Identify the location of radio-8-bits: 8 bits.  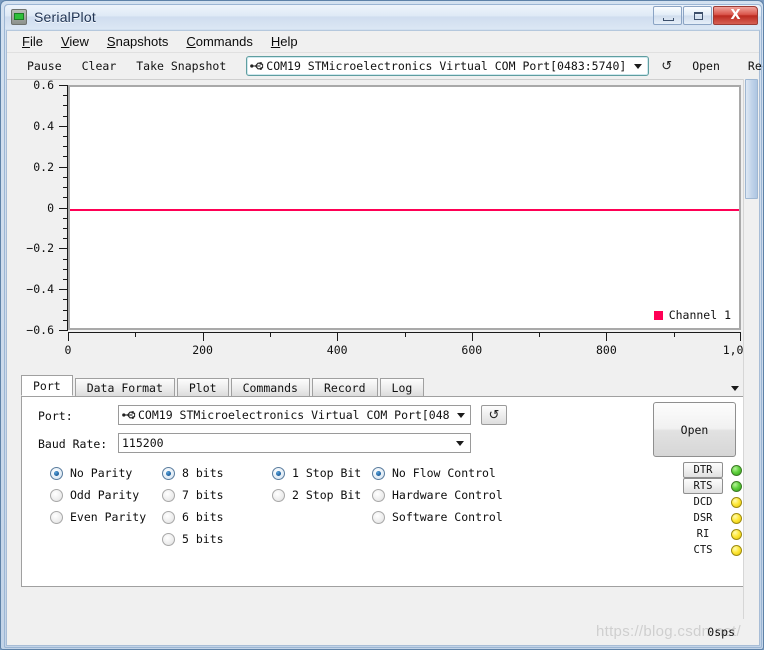
(193, 473).